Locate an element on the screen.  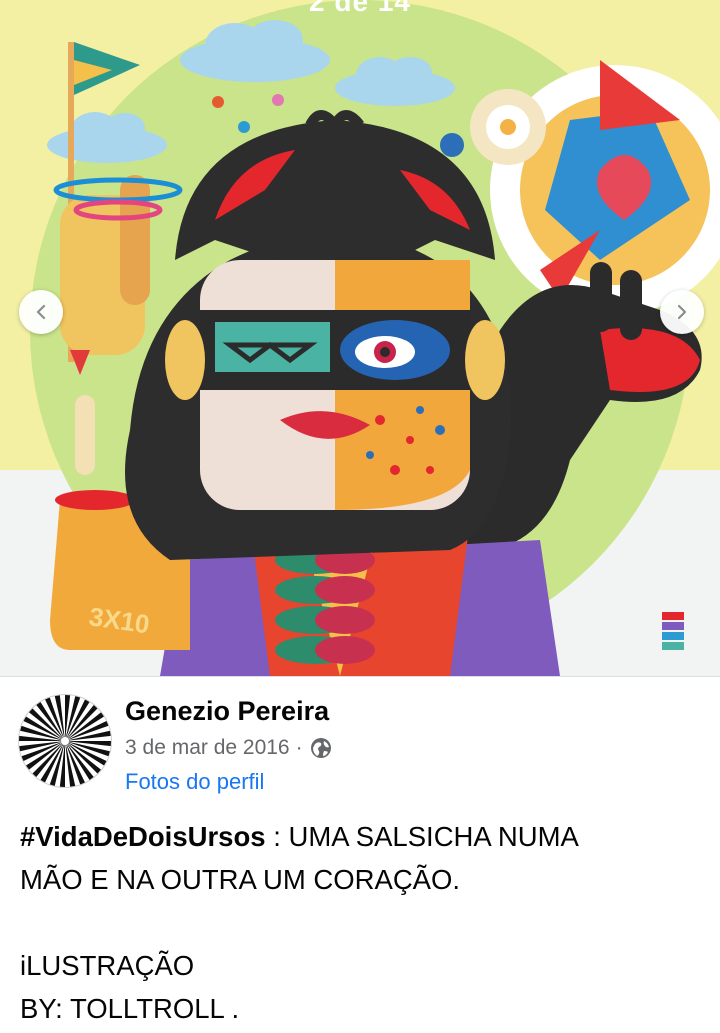
avatar is located at coordinates (65, 741).